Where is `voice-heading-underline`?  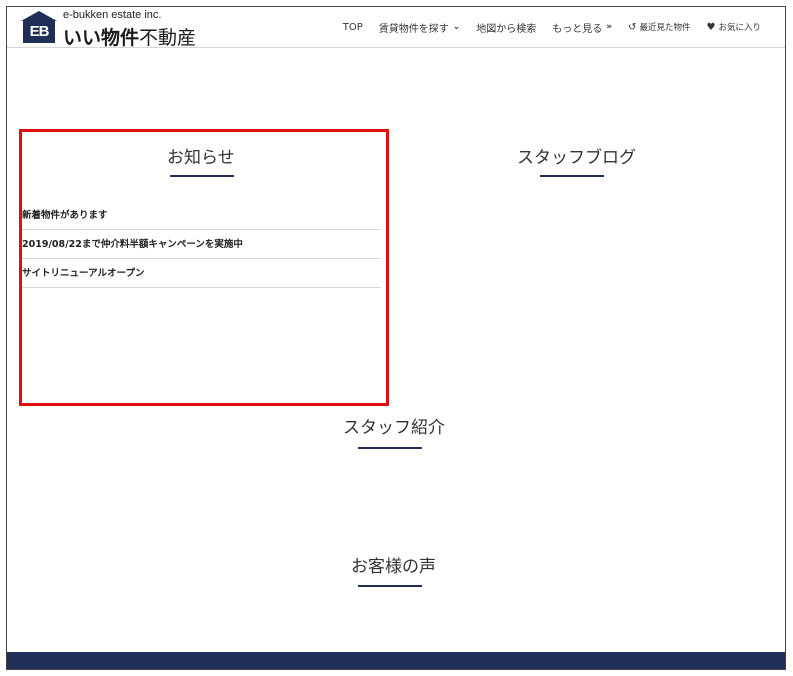 voice-heading-underline is located at coordinates (390, 586).